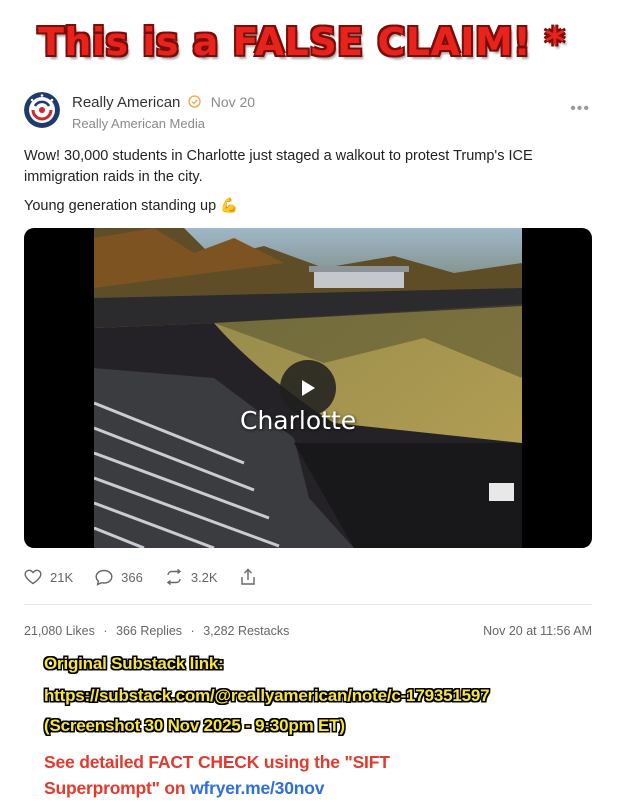 This screenshot has height=805, width=620. Describe the element at coordinates (33, 577) in the screenshot. I see `heart-icon` at that location.